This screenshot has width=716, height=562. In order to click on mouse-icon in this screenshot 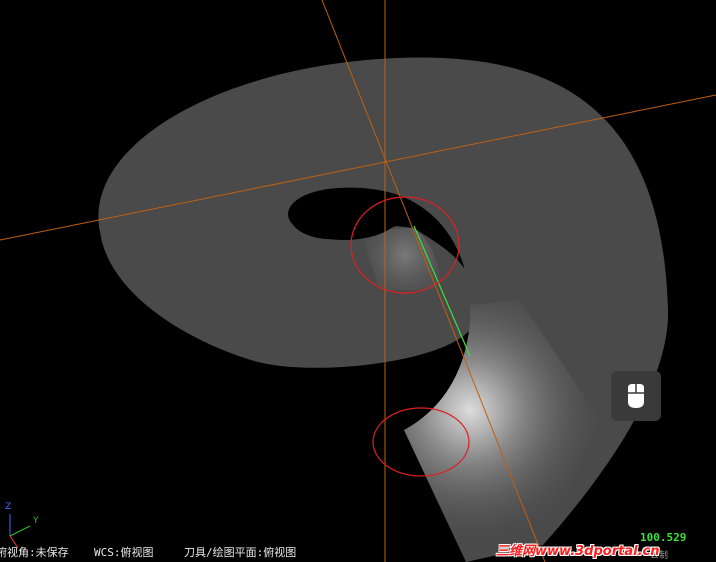, I will do `click(636, 396)`.